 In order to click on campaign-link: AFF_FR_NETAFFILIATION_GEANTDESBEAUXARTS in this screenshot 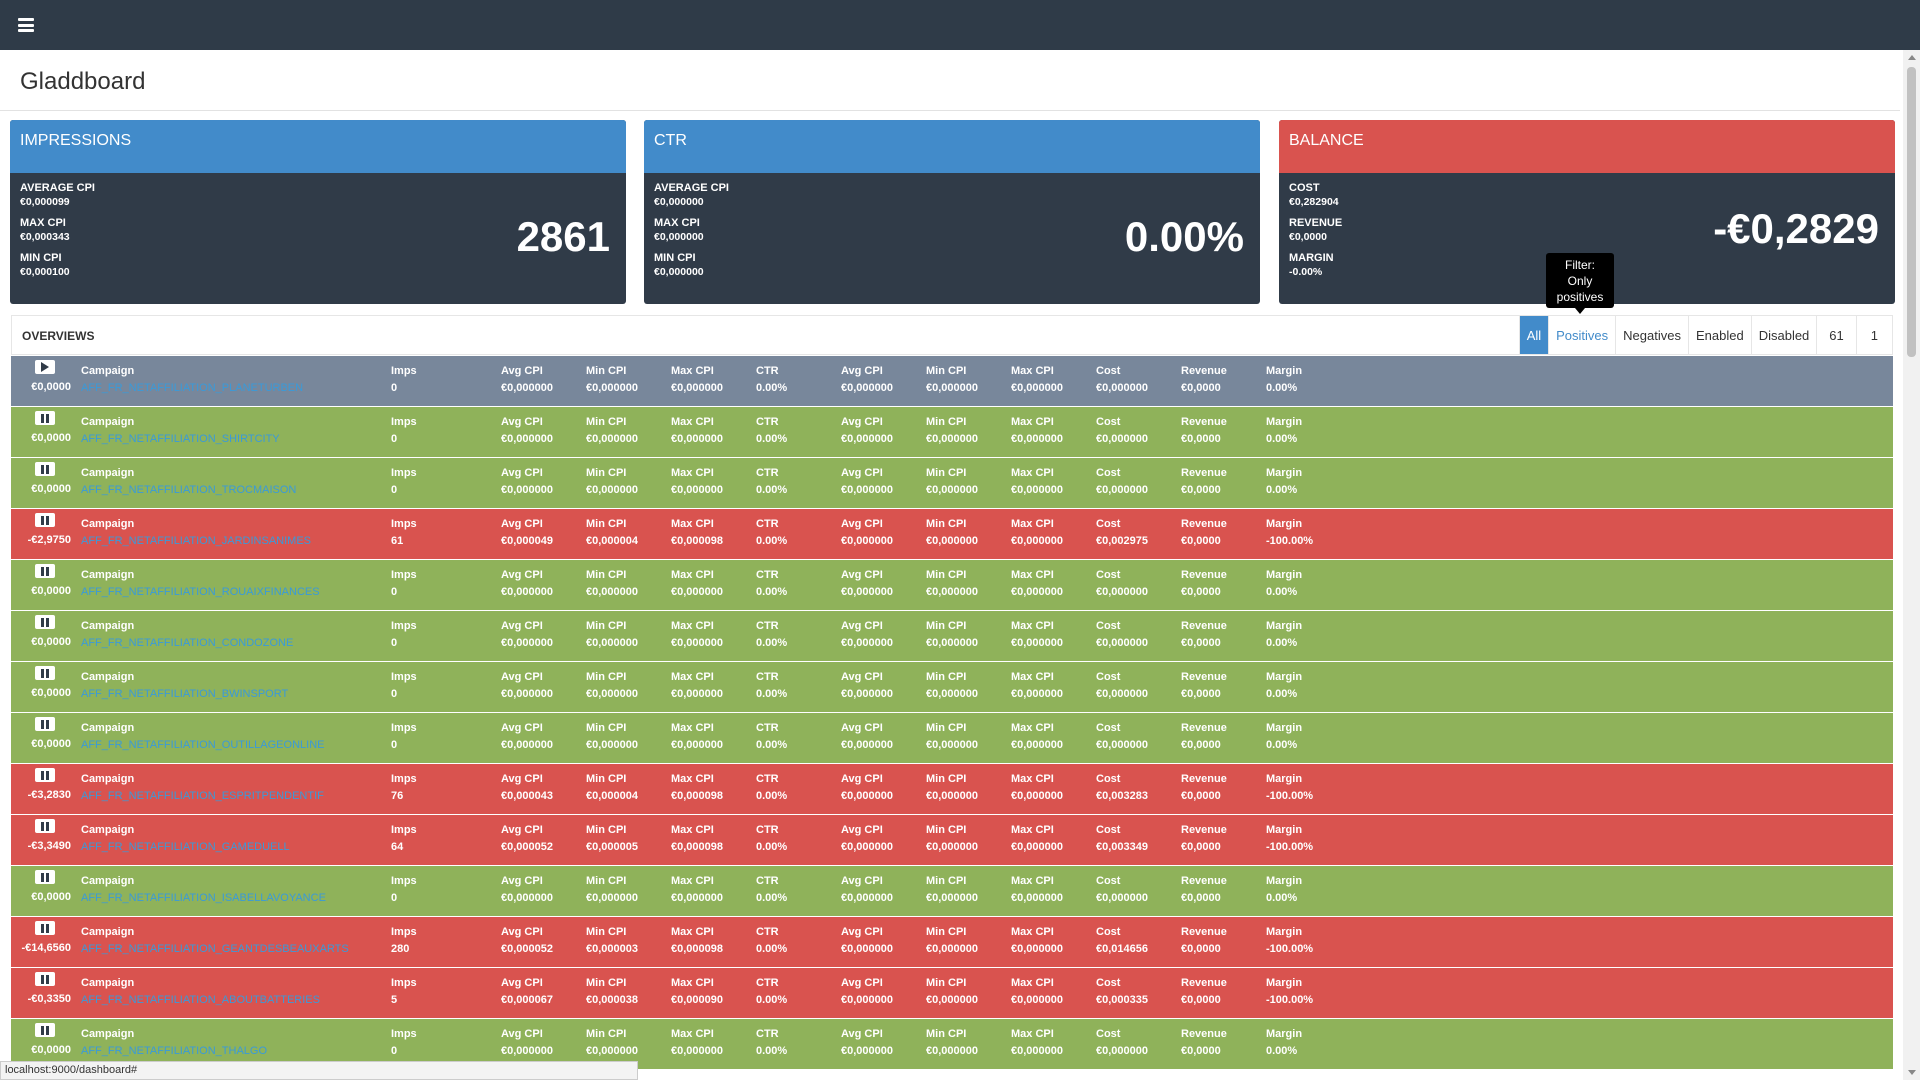, I will do `click(215, 949)`.